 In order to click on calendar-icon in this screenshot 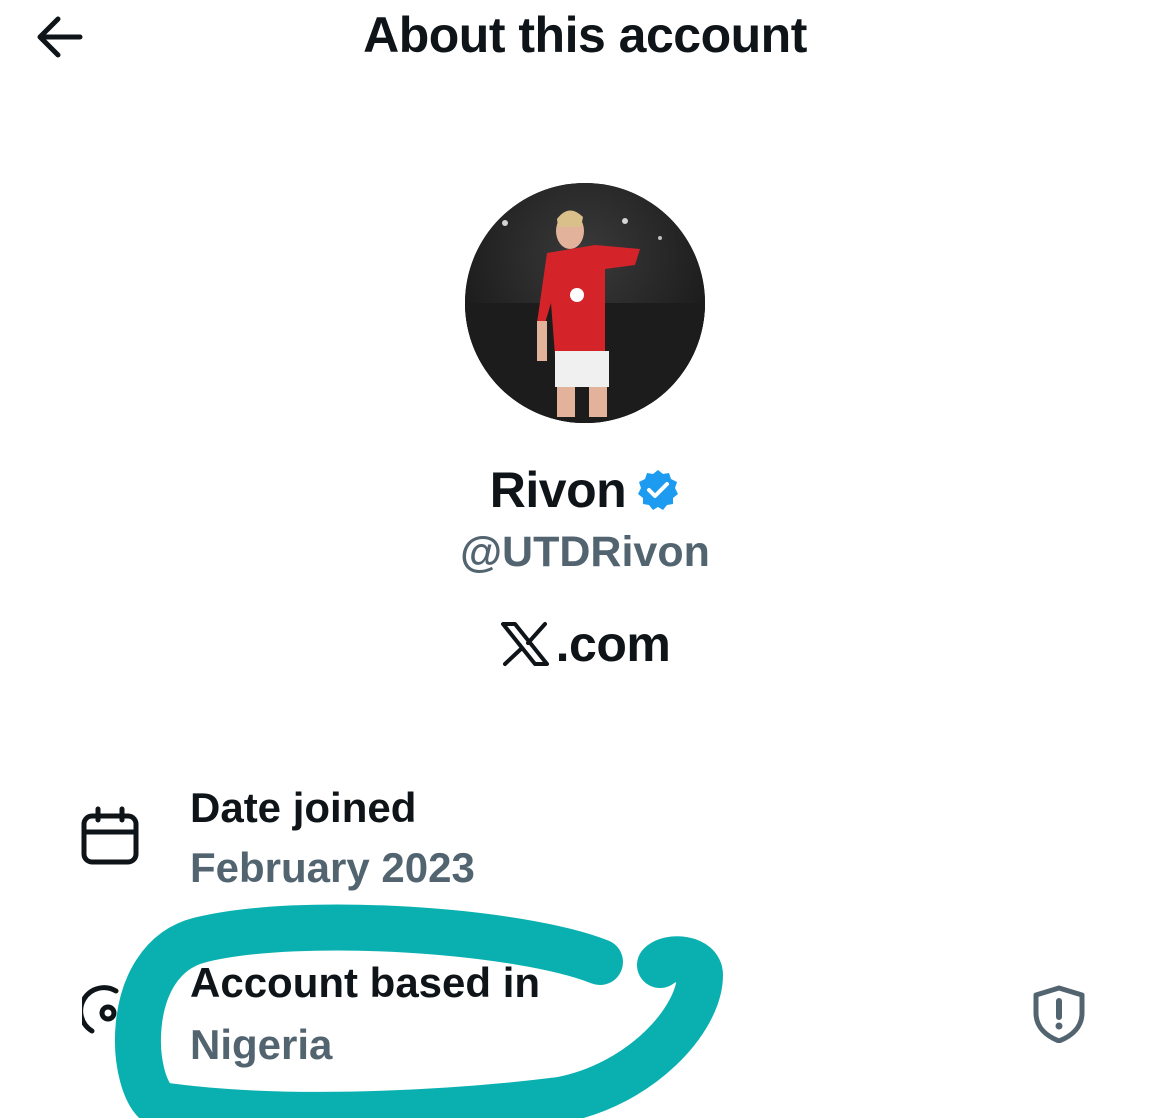, I will do `click(110, 835)`.